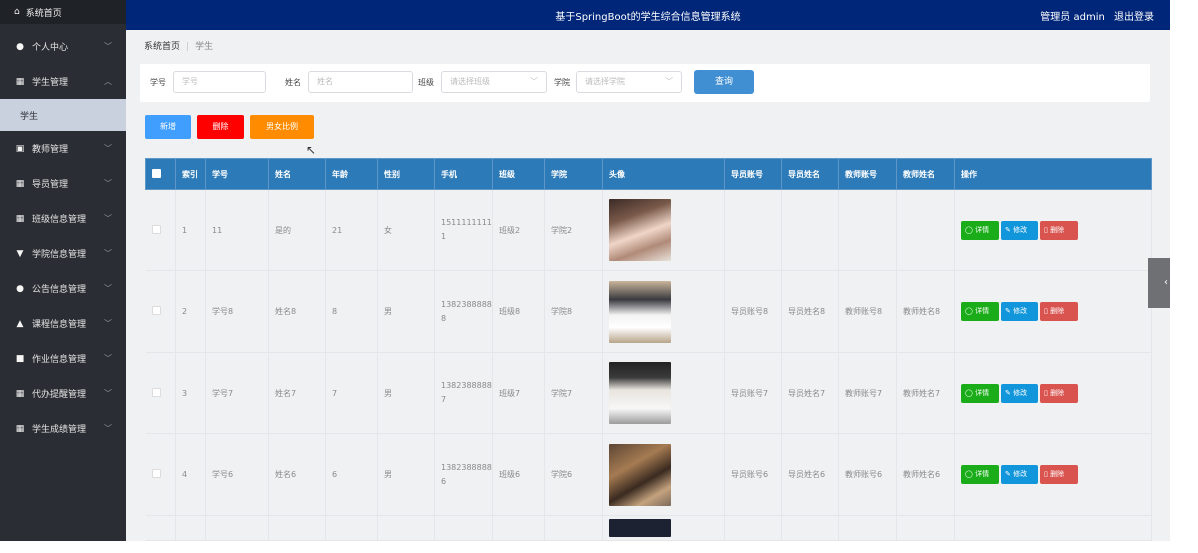 The image size is (1198, 553). Describe the element at coordinates (867, 474) in the screenshot. I see `cell-teacher-account: 教师账号6` at that location.